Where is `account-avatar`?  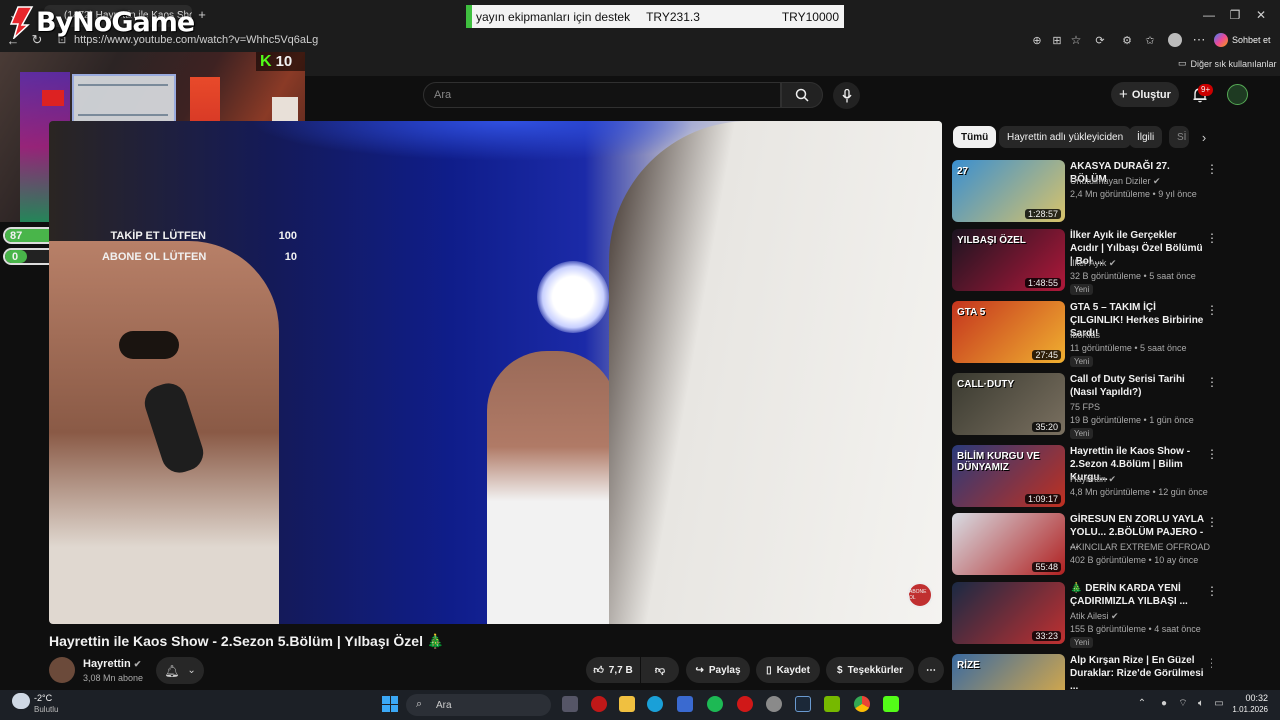
account-avatar is located at coordinates (1237, 94).